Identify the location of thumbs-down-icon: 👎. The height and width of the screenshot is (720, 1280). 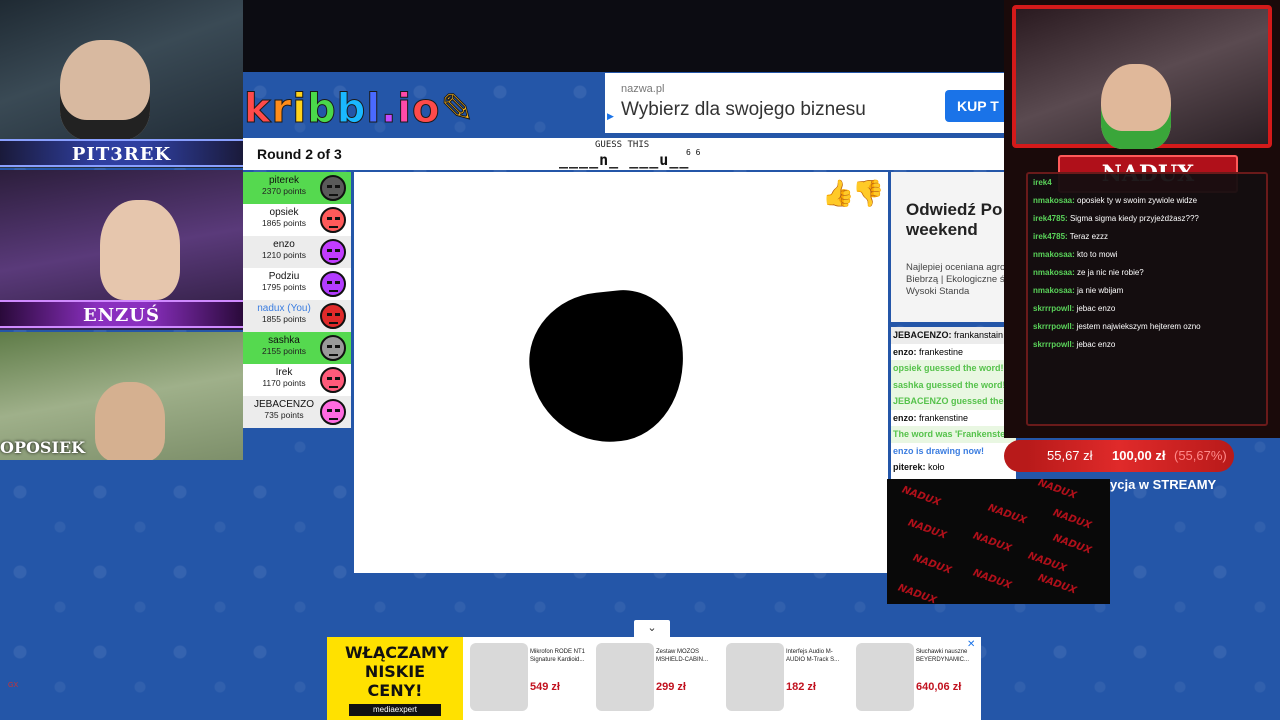
(868, 193).